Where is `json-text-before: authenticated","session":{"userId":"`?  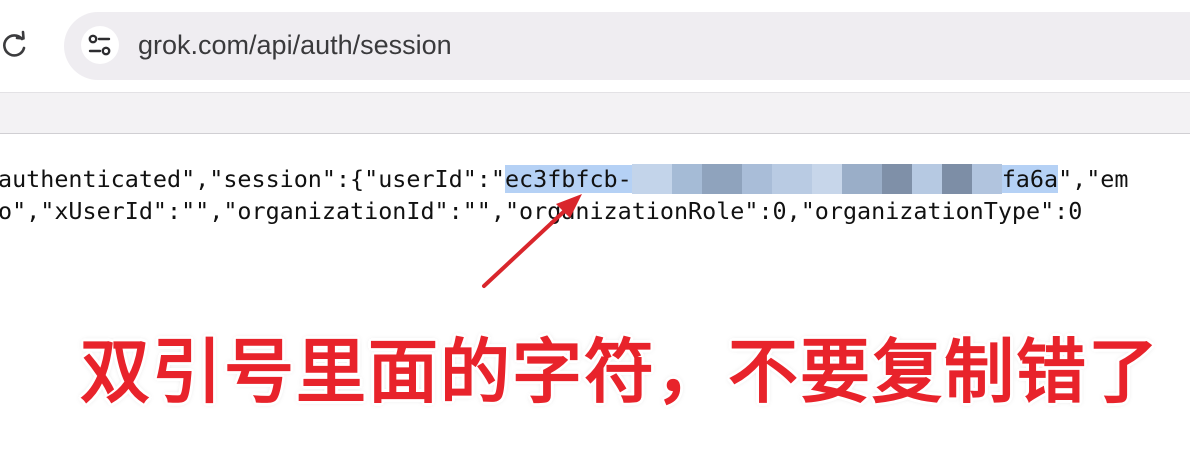
json-text-before: authenticated","session":{"userId":" is located at coordinates (252, 179).